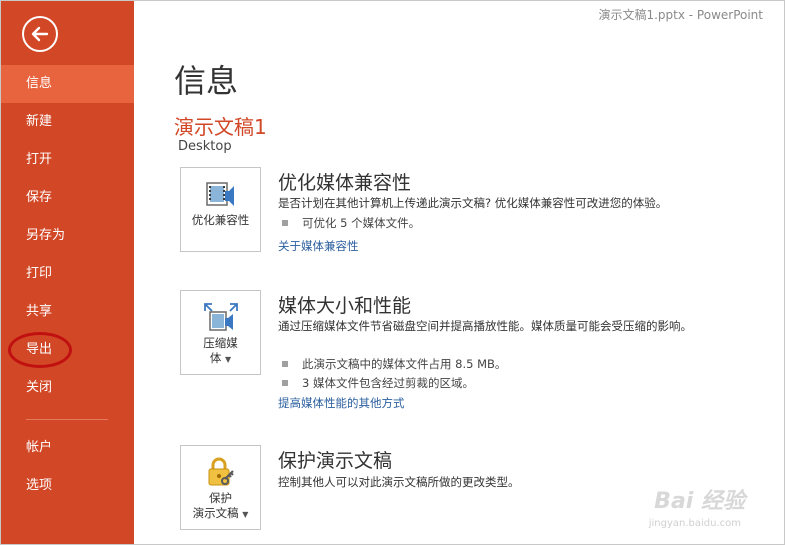 This screenshot has width=785, height=545. What do you see at coordinates (67, 350) in the screenshot?
I see `nav-item-export: 导出` at bounding box center [67, 350].